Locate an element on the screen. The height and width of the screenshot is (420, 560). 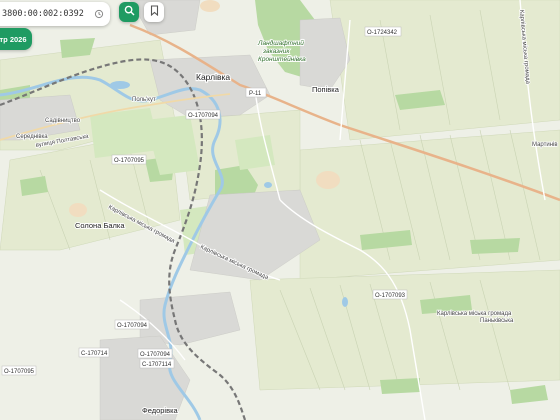
svg-text: С-1707114 is located at coordinates (157, 365).